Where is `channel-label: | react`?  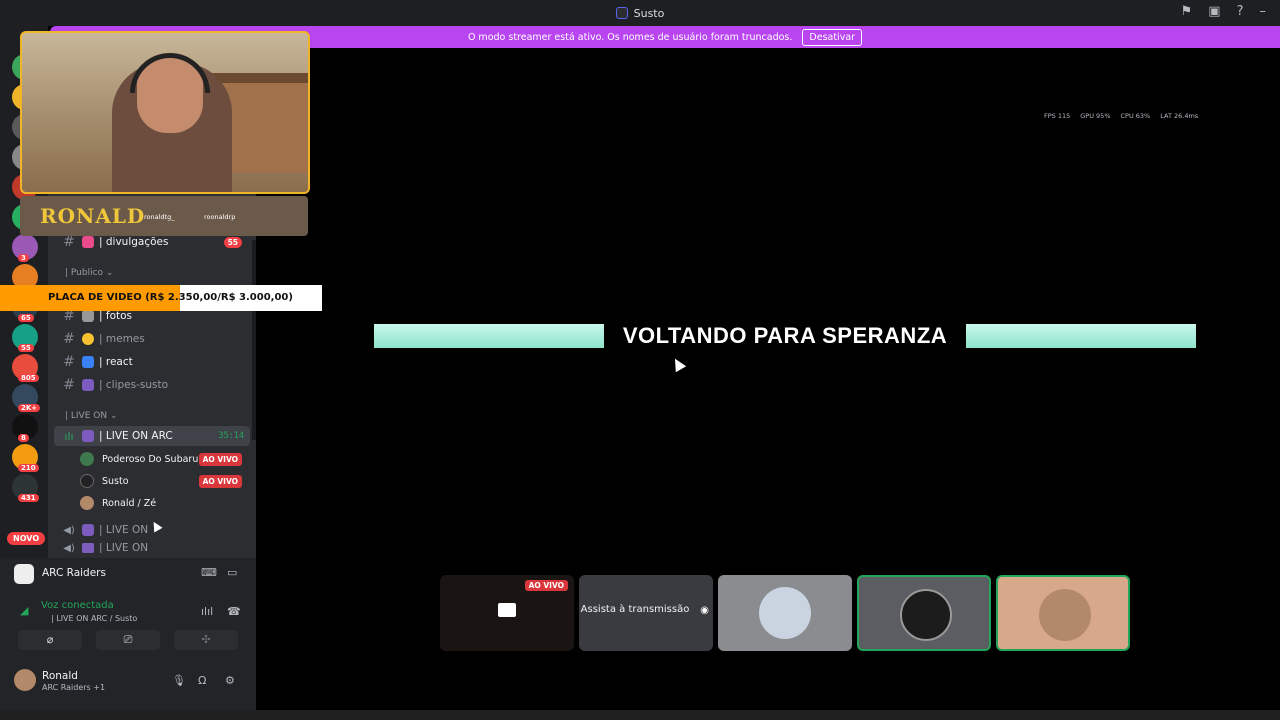
channel-label: | react is located at coordinates (116, 362).